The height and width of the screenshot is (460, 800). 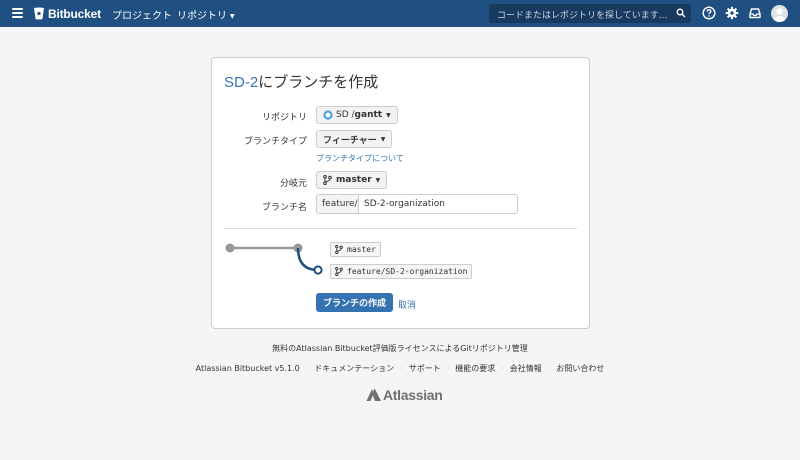 I want to click on issue-key-link: SD-2, so click(x=241, y=82).